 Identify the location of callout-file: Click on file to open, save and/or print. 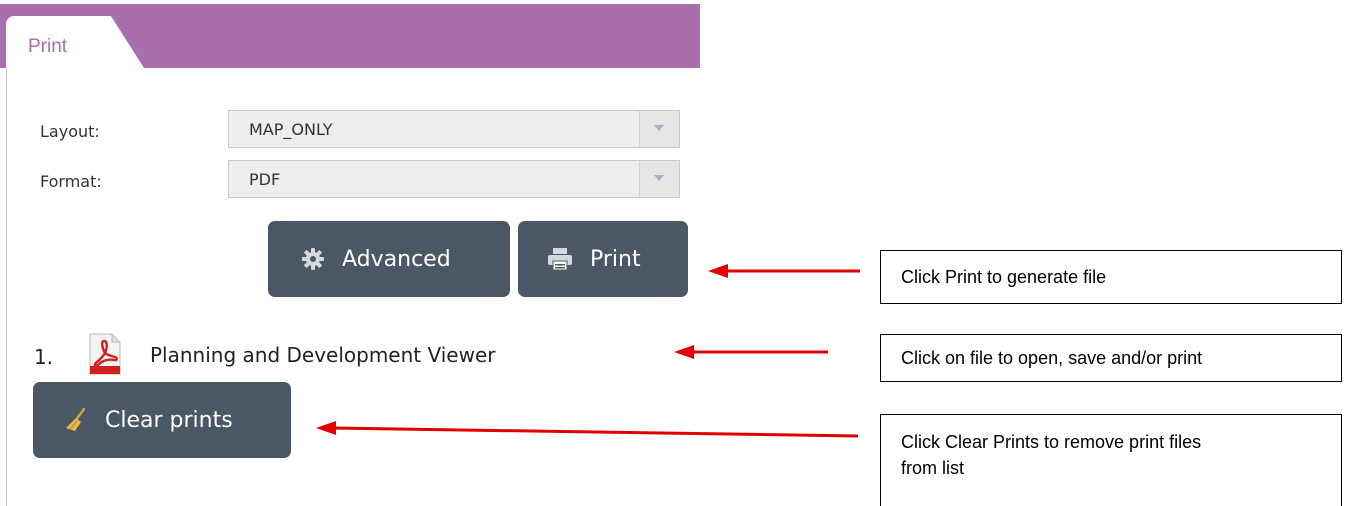
(1111, 358).